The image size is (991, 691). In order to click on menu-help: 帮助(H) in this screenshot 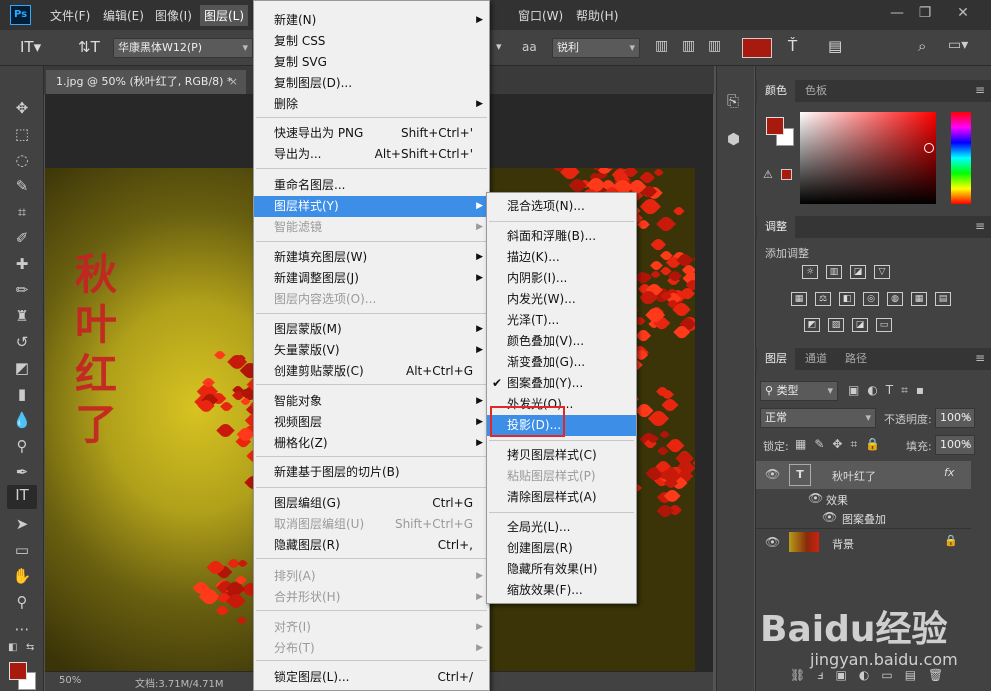, I will do `click(597, 15)`.